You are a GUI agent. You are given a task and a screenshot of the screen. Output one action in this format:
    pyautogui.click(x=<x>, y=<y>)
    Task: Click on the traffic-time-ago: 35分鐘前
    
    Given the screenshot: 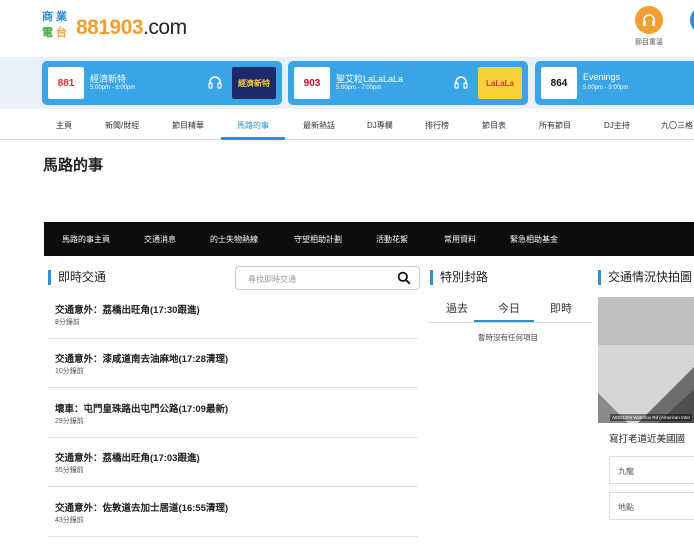 What is the action you would take?
    pyautogui.click(x=69, y=470)
    